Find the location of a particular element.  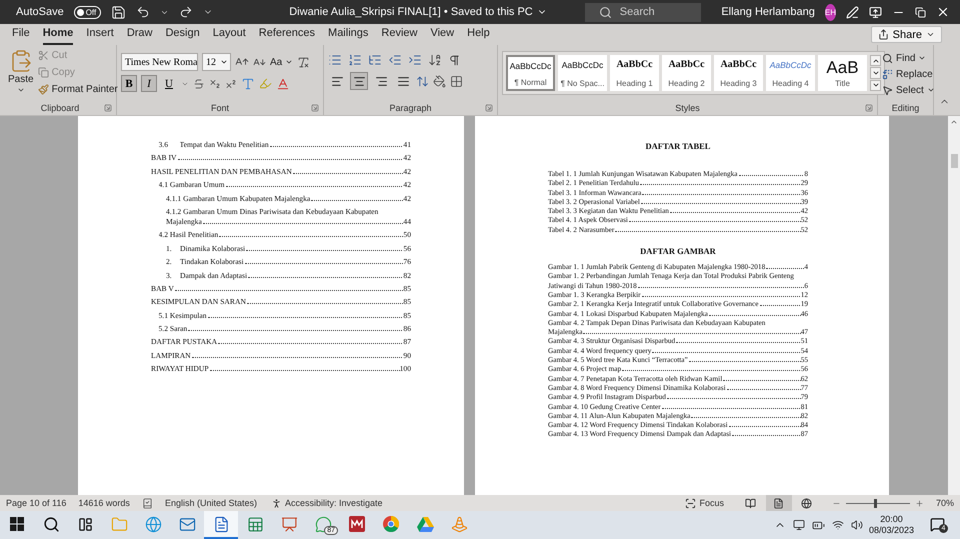

clear-format-icon is located at coordinates (303, 62).